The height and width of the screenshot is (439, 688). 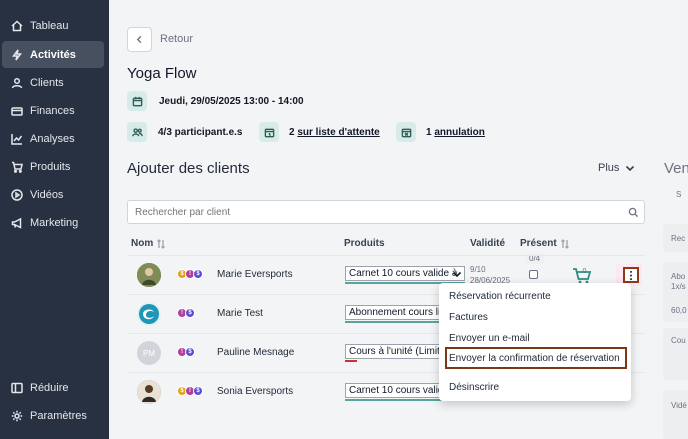 I want to click on right-panel-title: Ven, so click(x=676, y=168).